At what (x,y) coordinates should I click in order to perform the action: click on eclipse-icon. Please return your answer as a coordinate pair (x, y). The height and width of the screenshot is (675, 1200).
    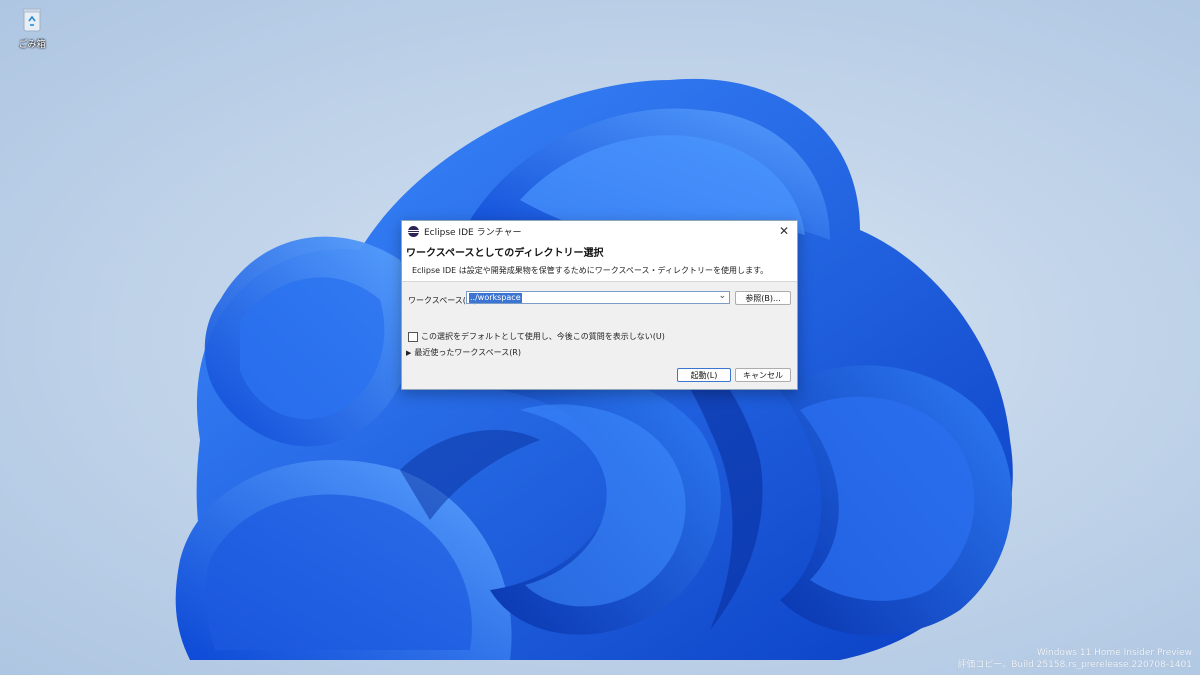
    Looking at the image, I should click on (413, 231).